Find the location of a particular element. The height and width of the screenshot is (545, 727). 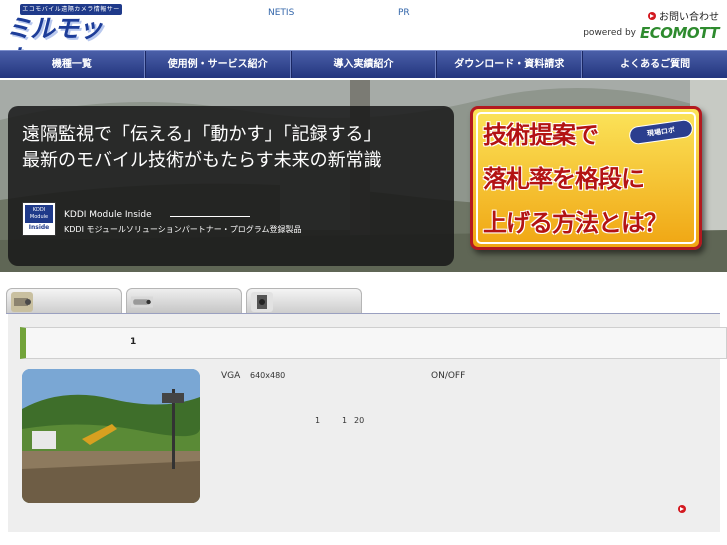

spec-value-3: 20 is located at coordinates (359, 420).